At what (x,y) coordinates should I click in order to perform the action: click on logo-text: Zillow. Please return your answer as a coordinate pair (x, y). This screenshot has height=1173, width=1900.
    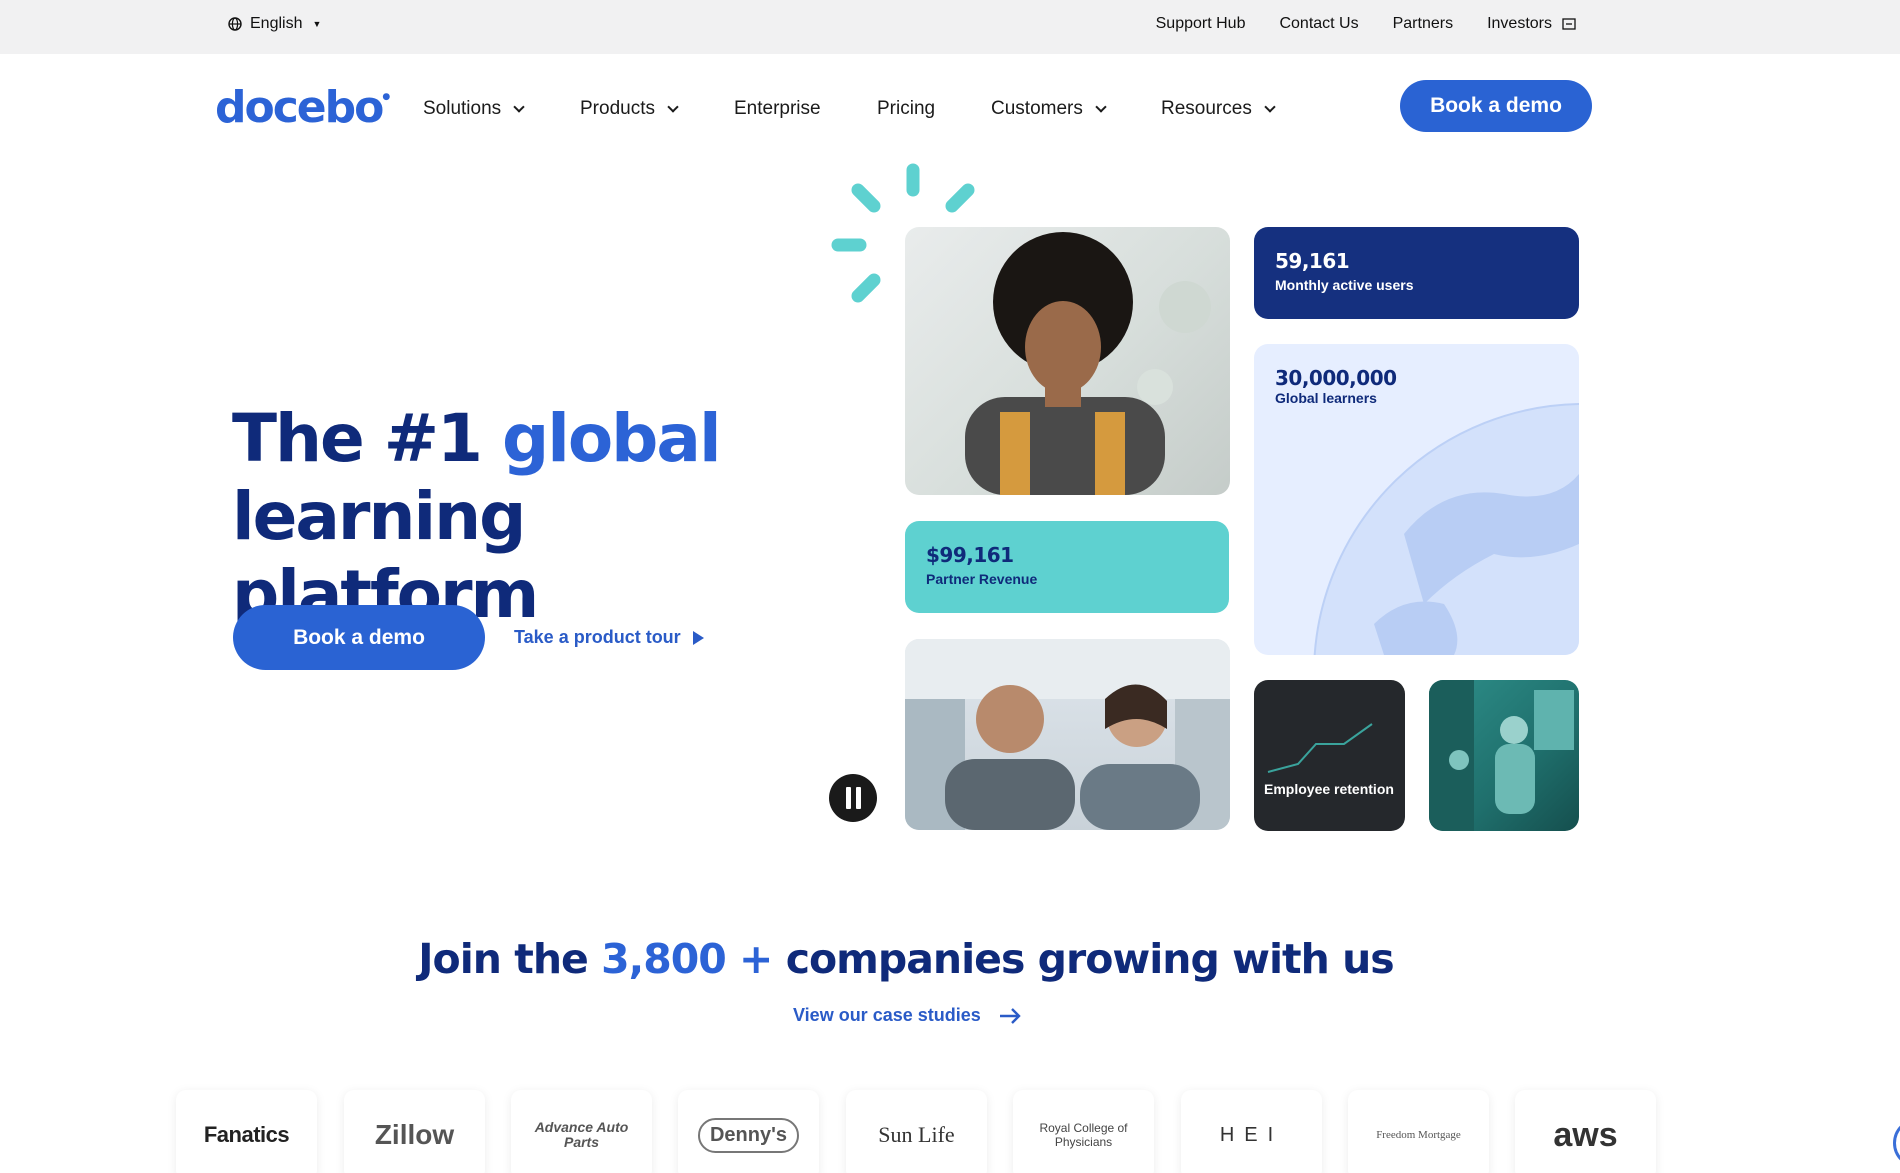
    Looking at the image, I should click on (414, 1134).